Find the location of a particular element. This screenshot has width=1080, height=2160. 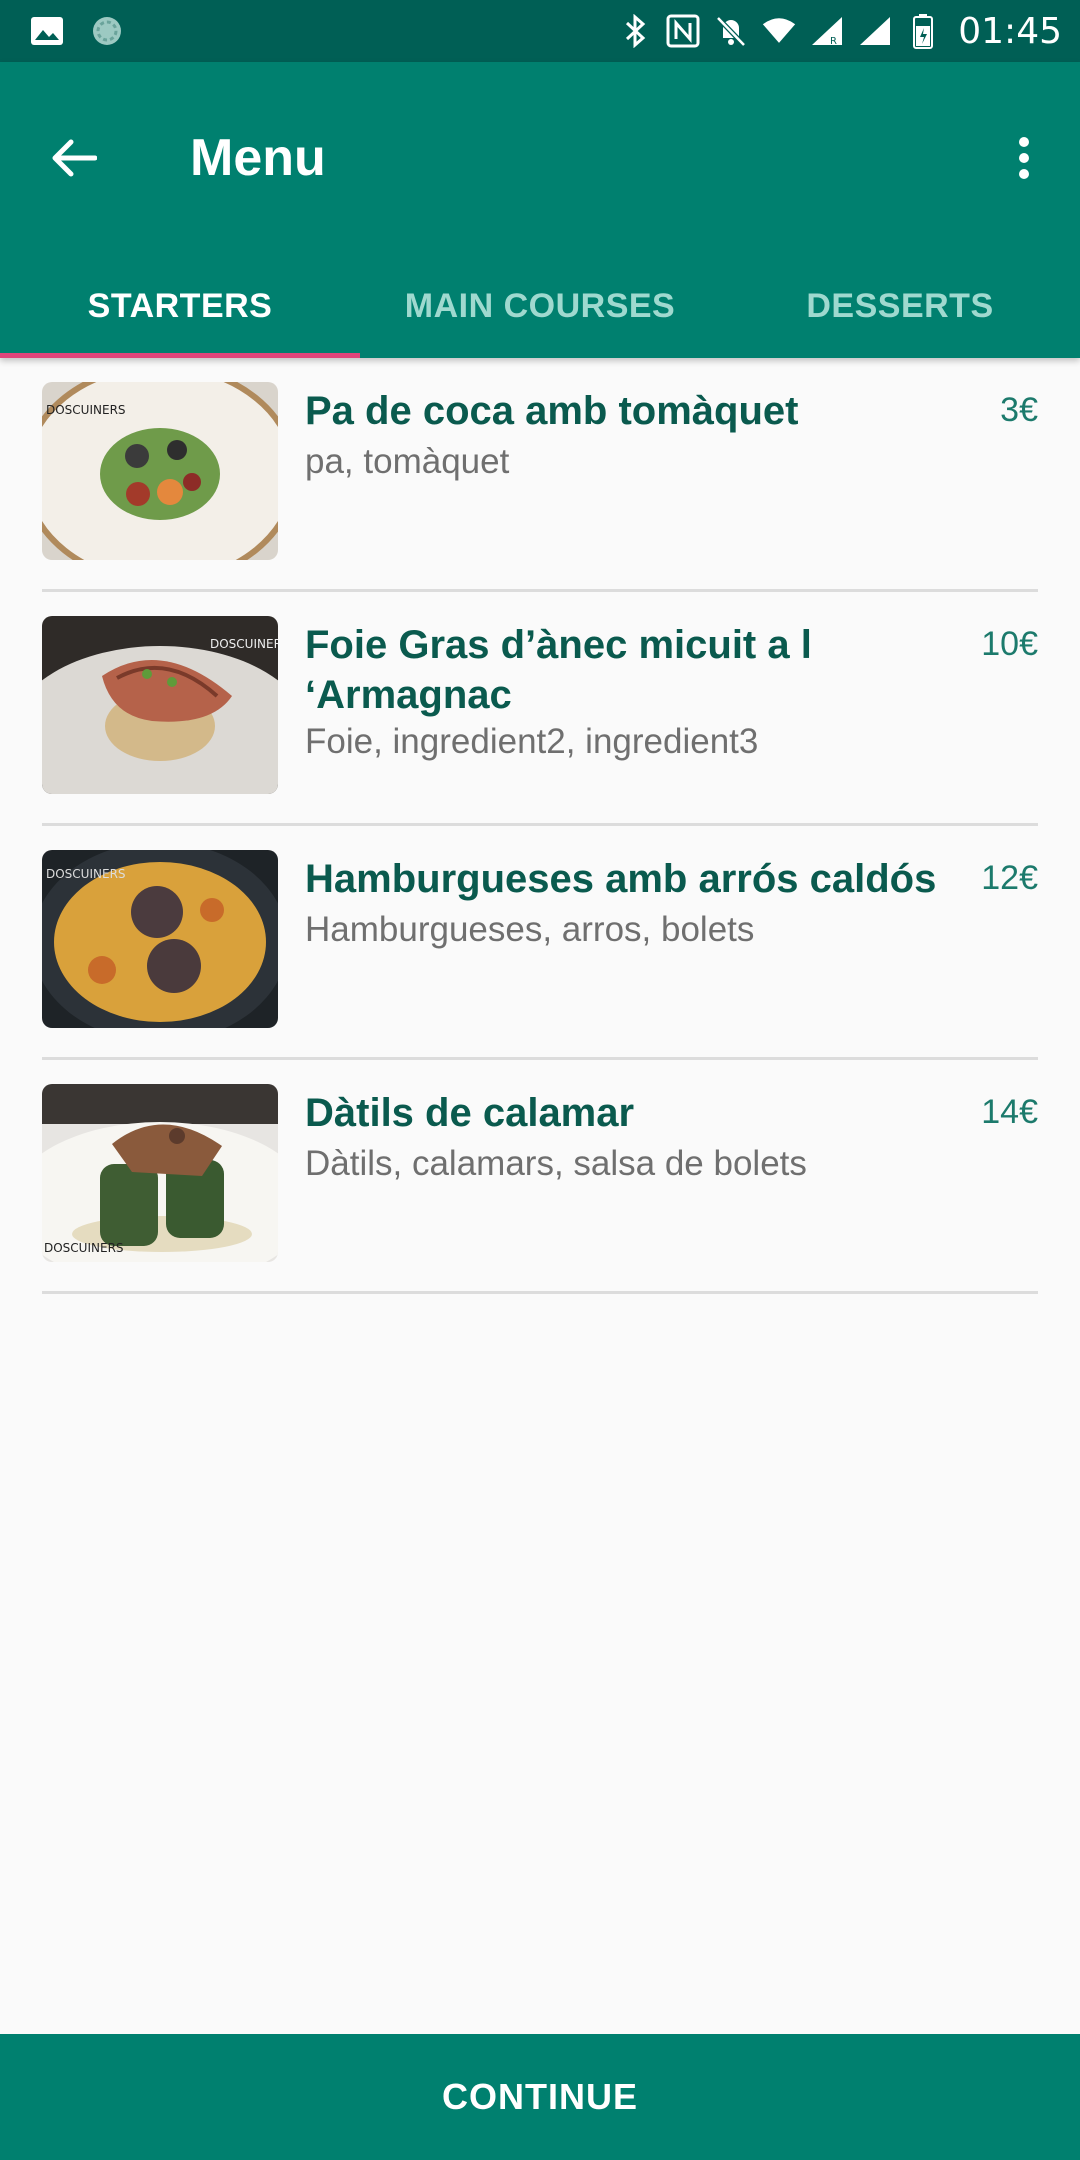

svg-text: R is located at coordinates (833, 41).